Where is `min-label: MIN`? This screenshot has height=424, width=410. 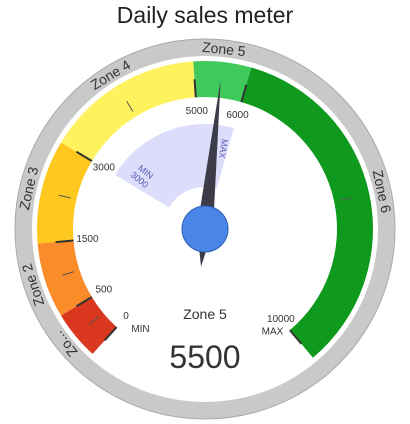 min-label: MIN is located at coordinates (140, 329).